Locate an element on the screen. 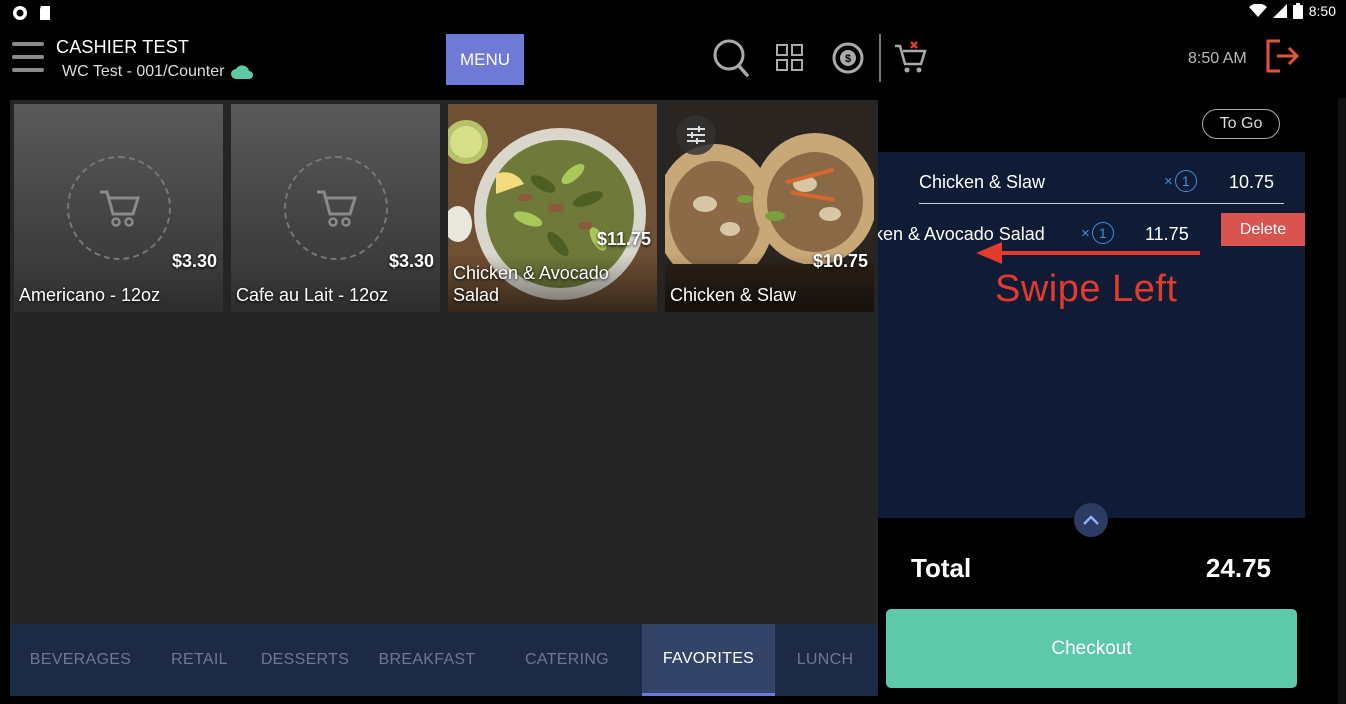 The image size is (1346, 704). total-value: 24.75 is located at coordinates (1238, 568).